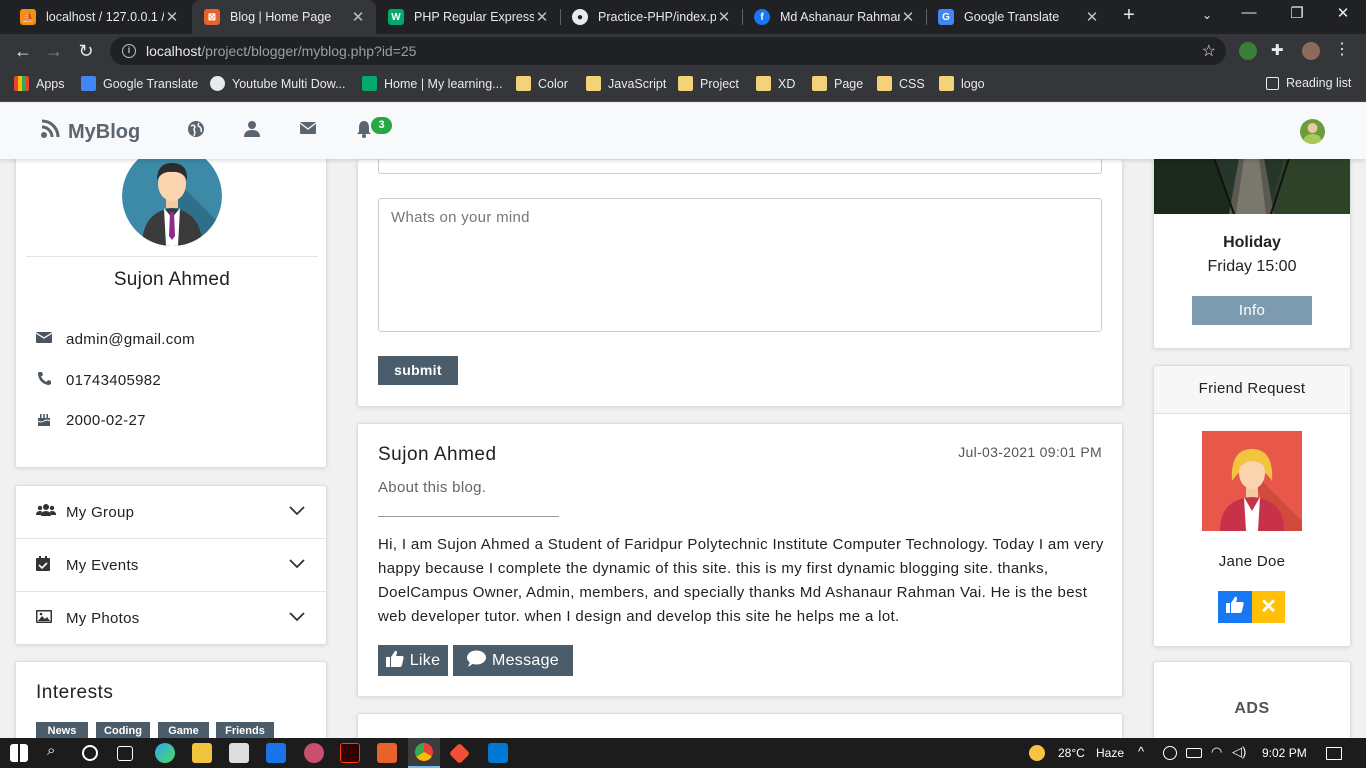 This screenshot has width=1366, height=768. What do you see at coordinates (1239, 752) in the screenshot?
I see `volume-icon: ◁)` at bounding box center [1239, 752].